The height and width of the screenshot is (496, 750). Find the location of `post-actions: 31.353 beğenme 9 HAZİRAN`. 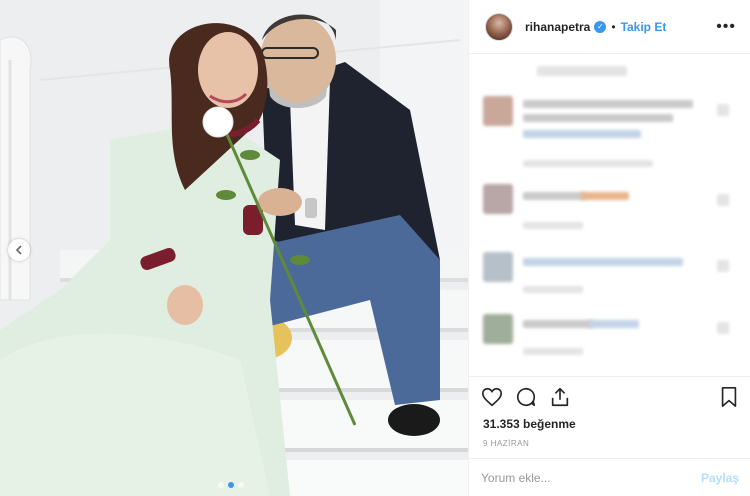

post-actions: 31.353 beğenme 9 HAZİRAN is located at coordinates (609, 412).